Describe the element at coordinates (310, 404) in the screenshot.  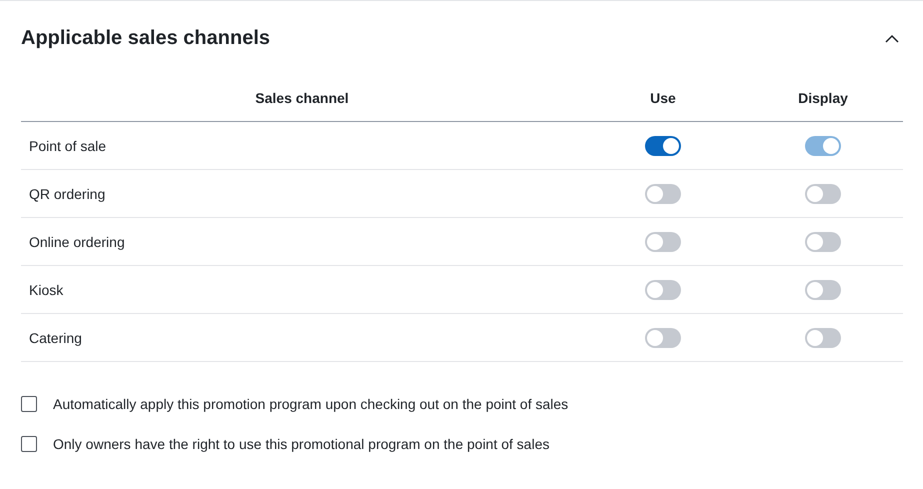
I see `checkbox-label: Automatically apply this promotion program upon checking out on the point of sales` at that location.